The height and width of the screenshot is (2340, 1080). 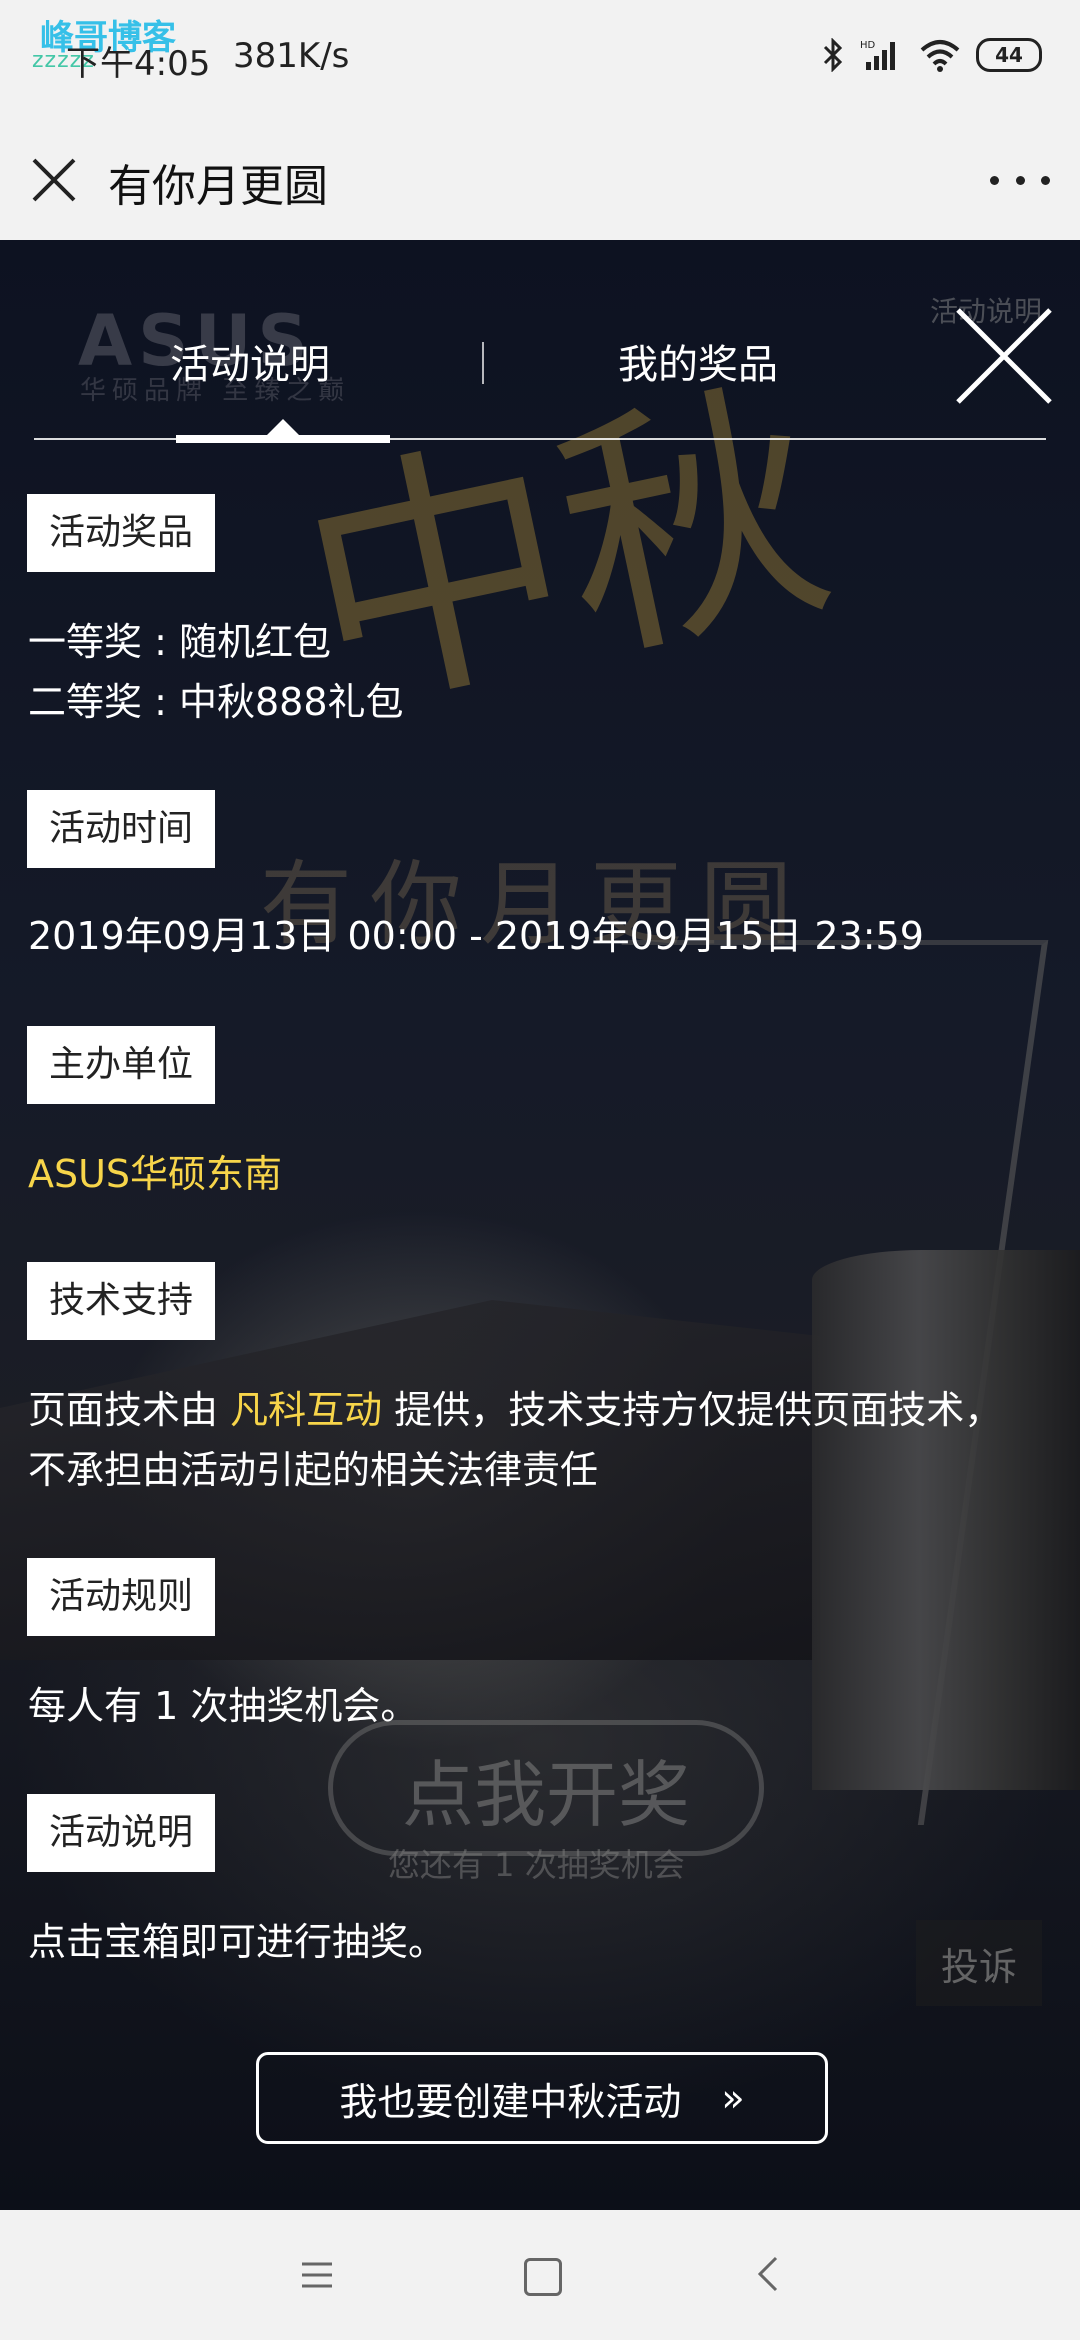 I want to click on create-activity-label: 我也要创建中秋活动, so click(x=510, y=2101).